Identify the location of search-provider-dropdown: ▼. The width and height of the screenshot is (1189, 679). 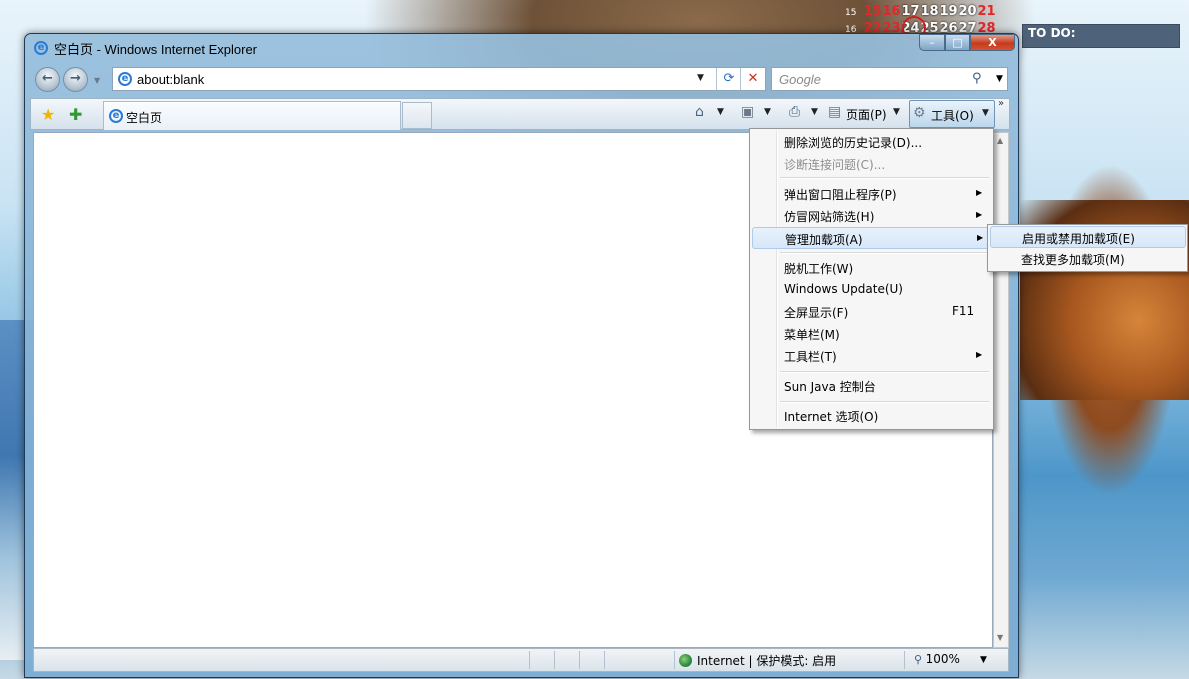
(999, 79).